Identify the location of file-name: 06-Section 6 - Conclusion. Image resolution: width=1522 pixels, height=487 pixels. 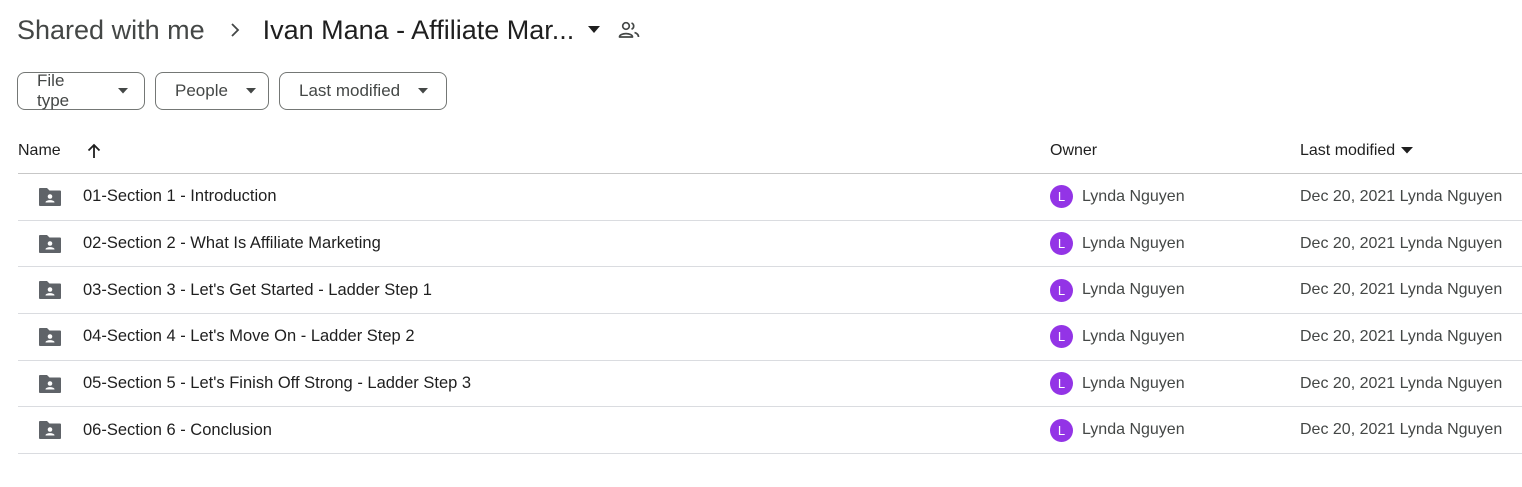
(177, 430).